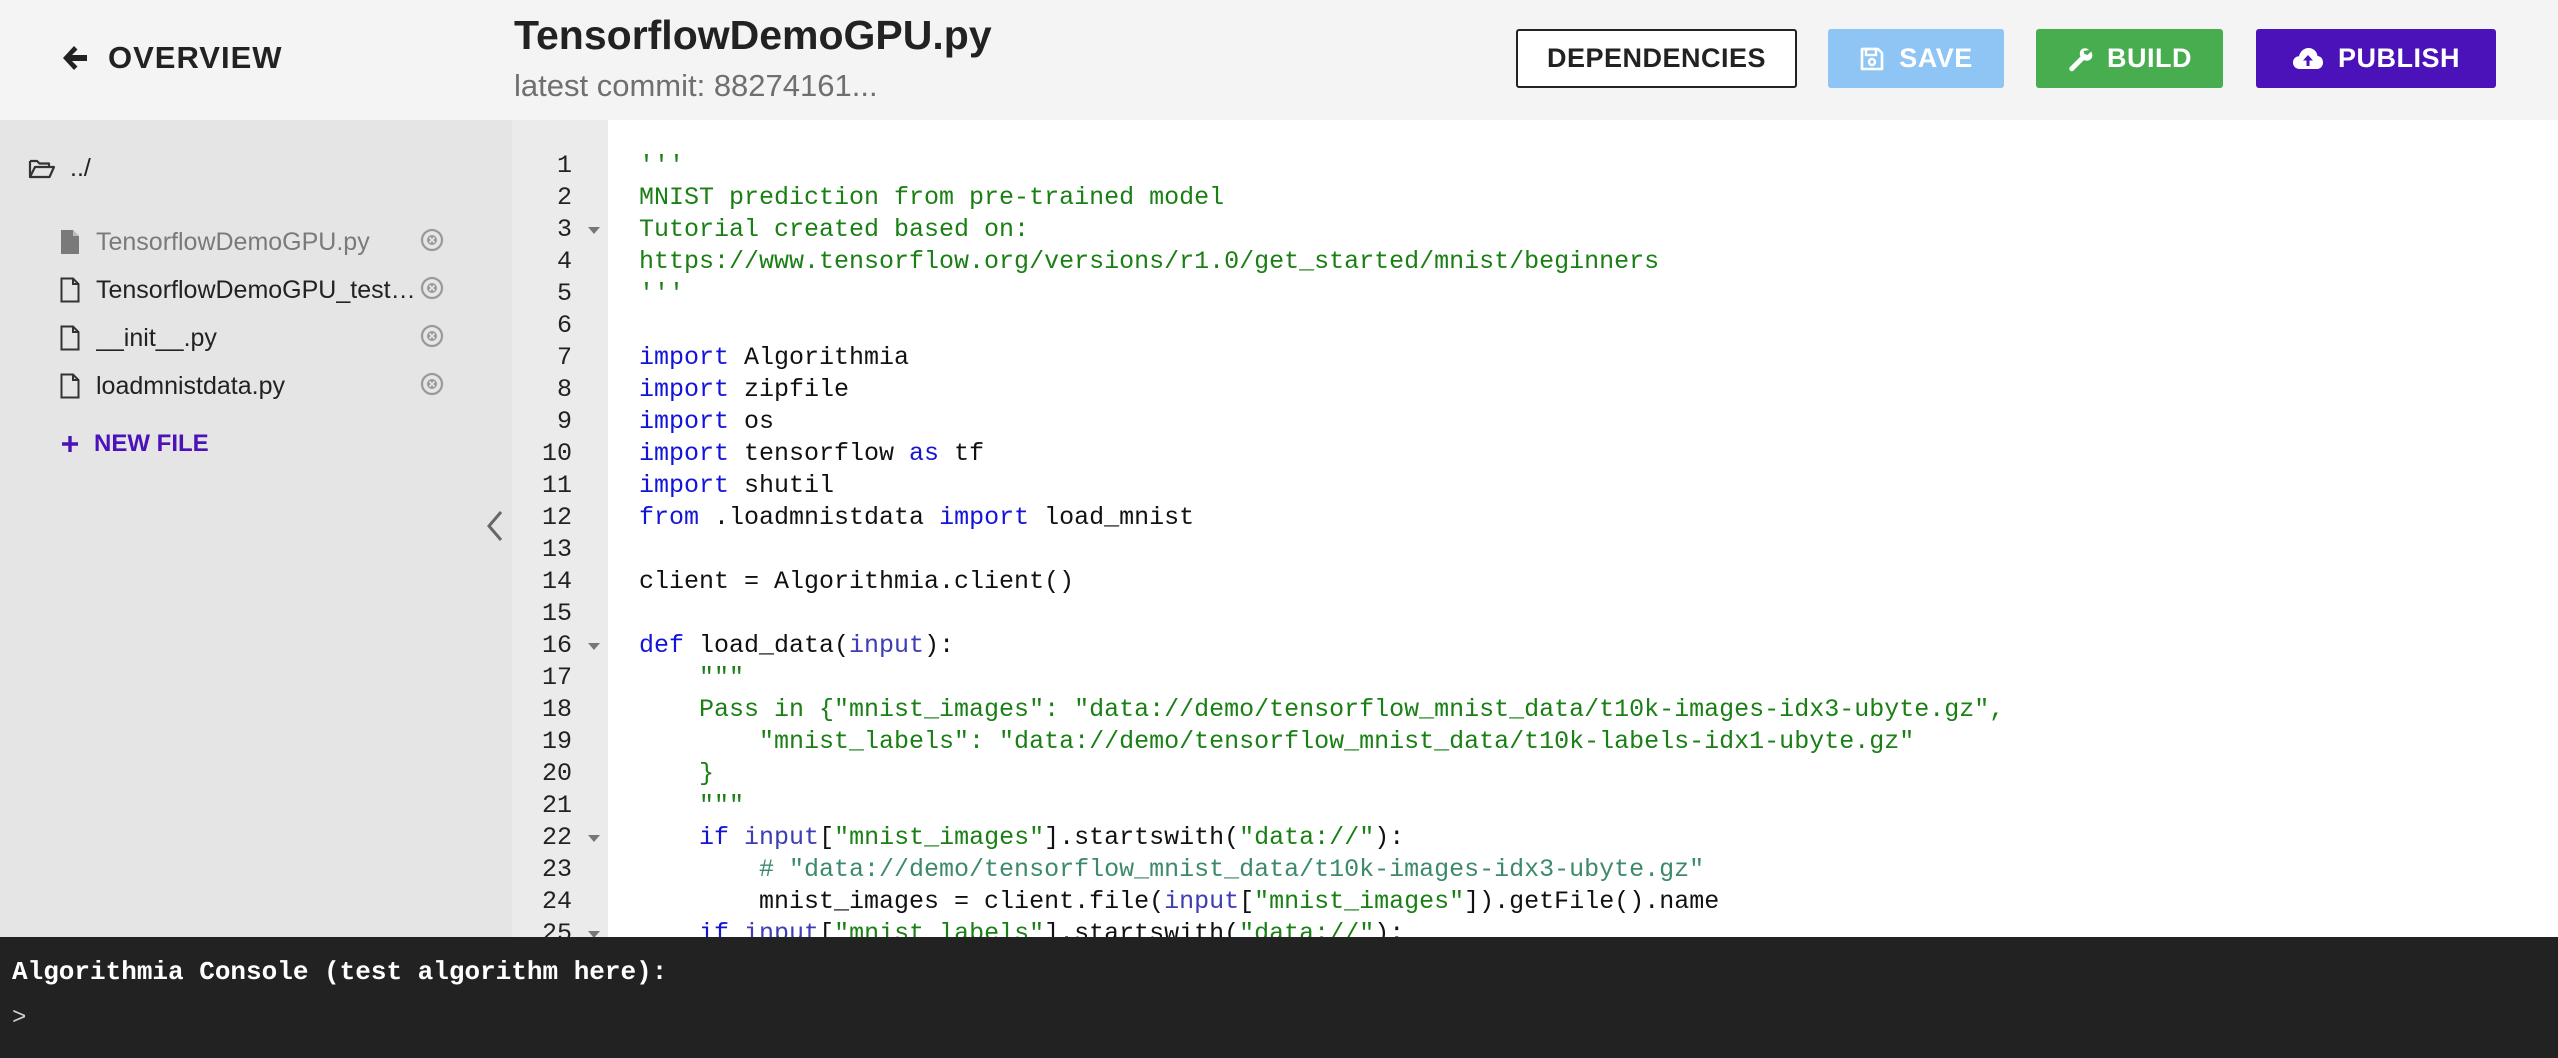 The height and width of the screenshot is (1058, 2558). What do you see at coordinates (70, 444) in the screenshot?
I see `plus-icon` at bounding box center [70, 444].